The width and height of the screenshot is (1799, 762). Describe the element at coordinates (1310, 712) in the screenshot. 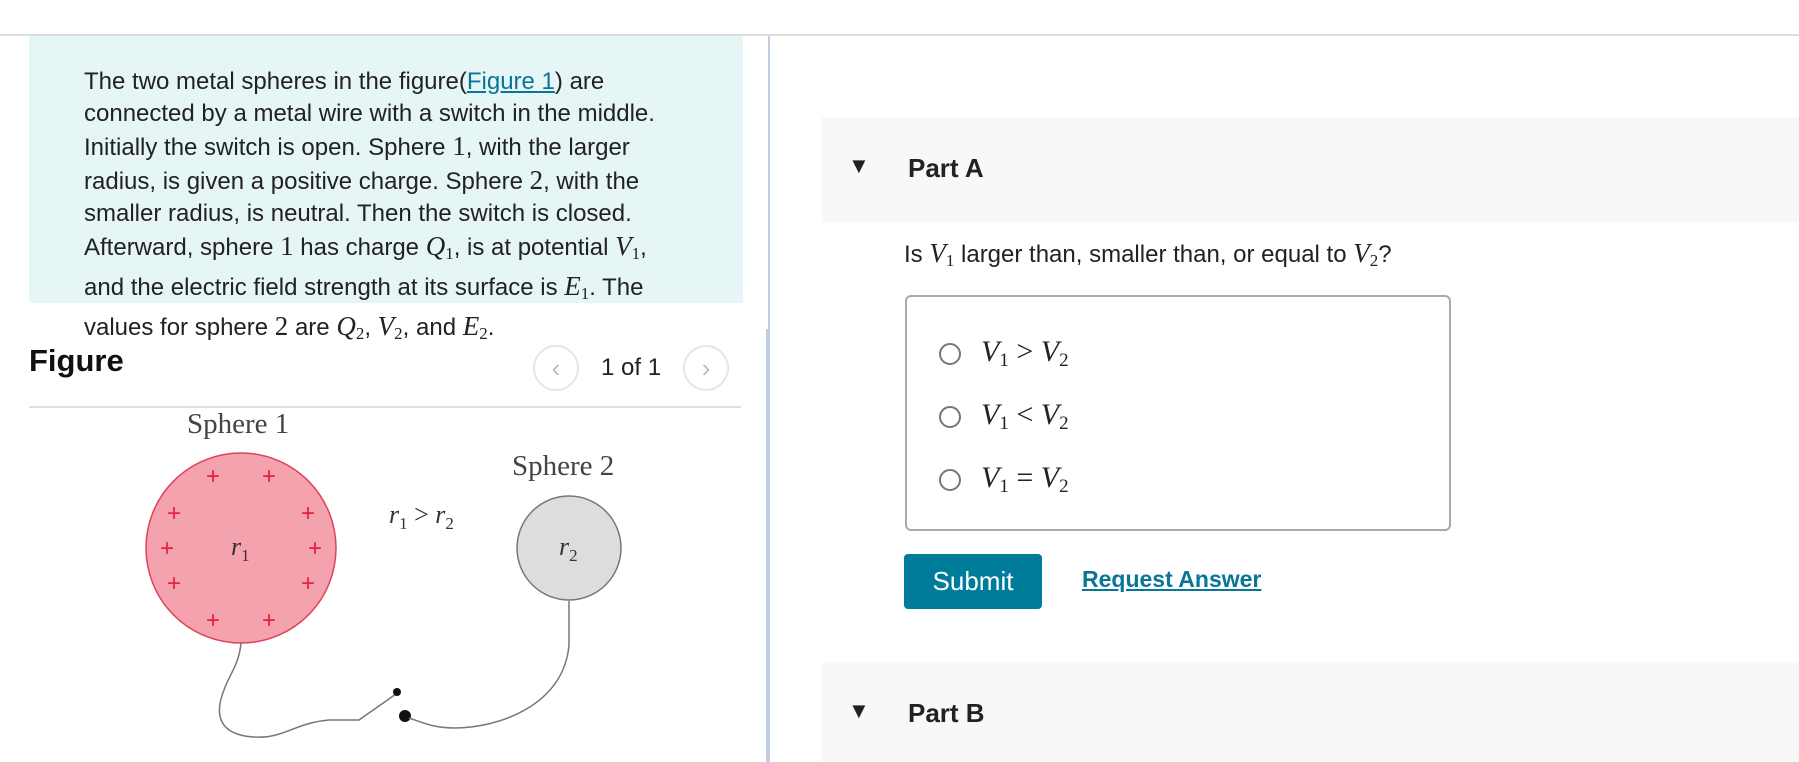

I see `part-b-header: ▼ Part B` at that location.